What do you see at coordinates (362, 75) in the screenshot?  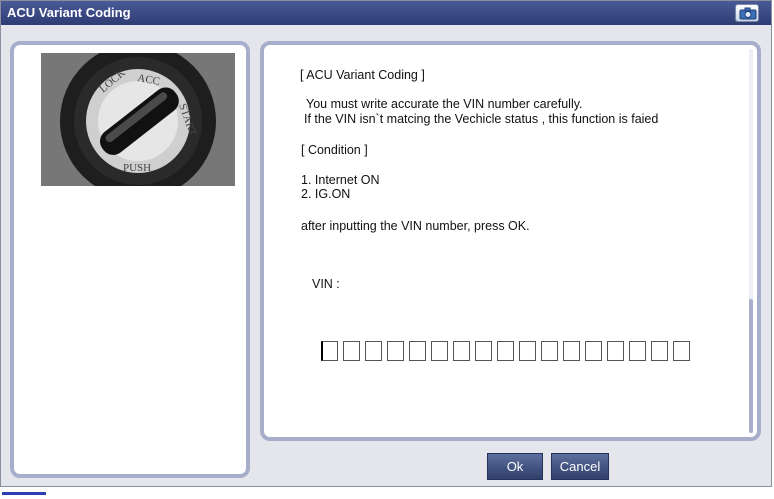 I see `section-heading: [ ACU Variant Coding ]` at bounding box center [362, 75].